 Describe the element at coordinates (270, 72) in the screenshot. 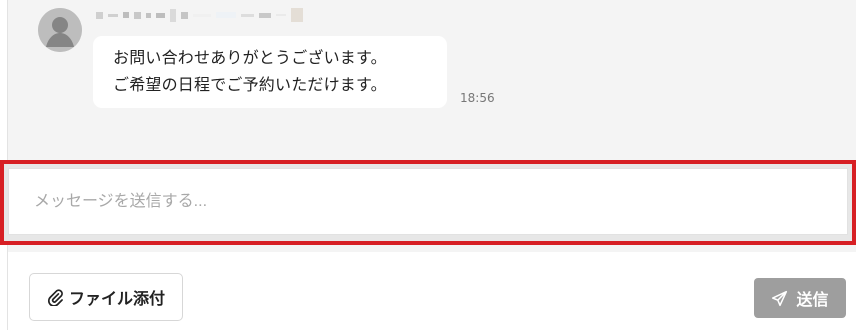

I see `message-bubble: お問い合わせありがとうございます。 ご希望の日程でご予約いただけます。` at that location.